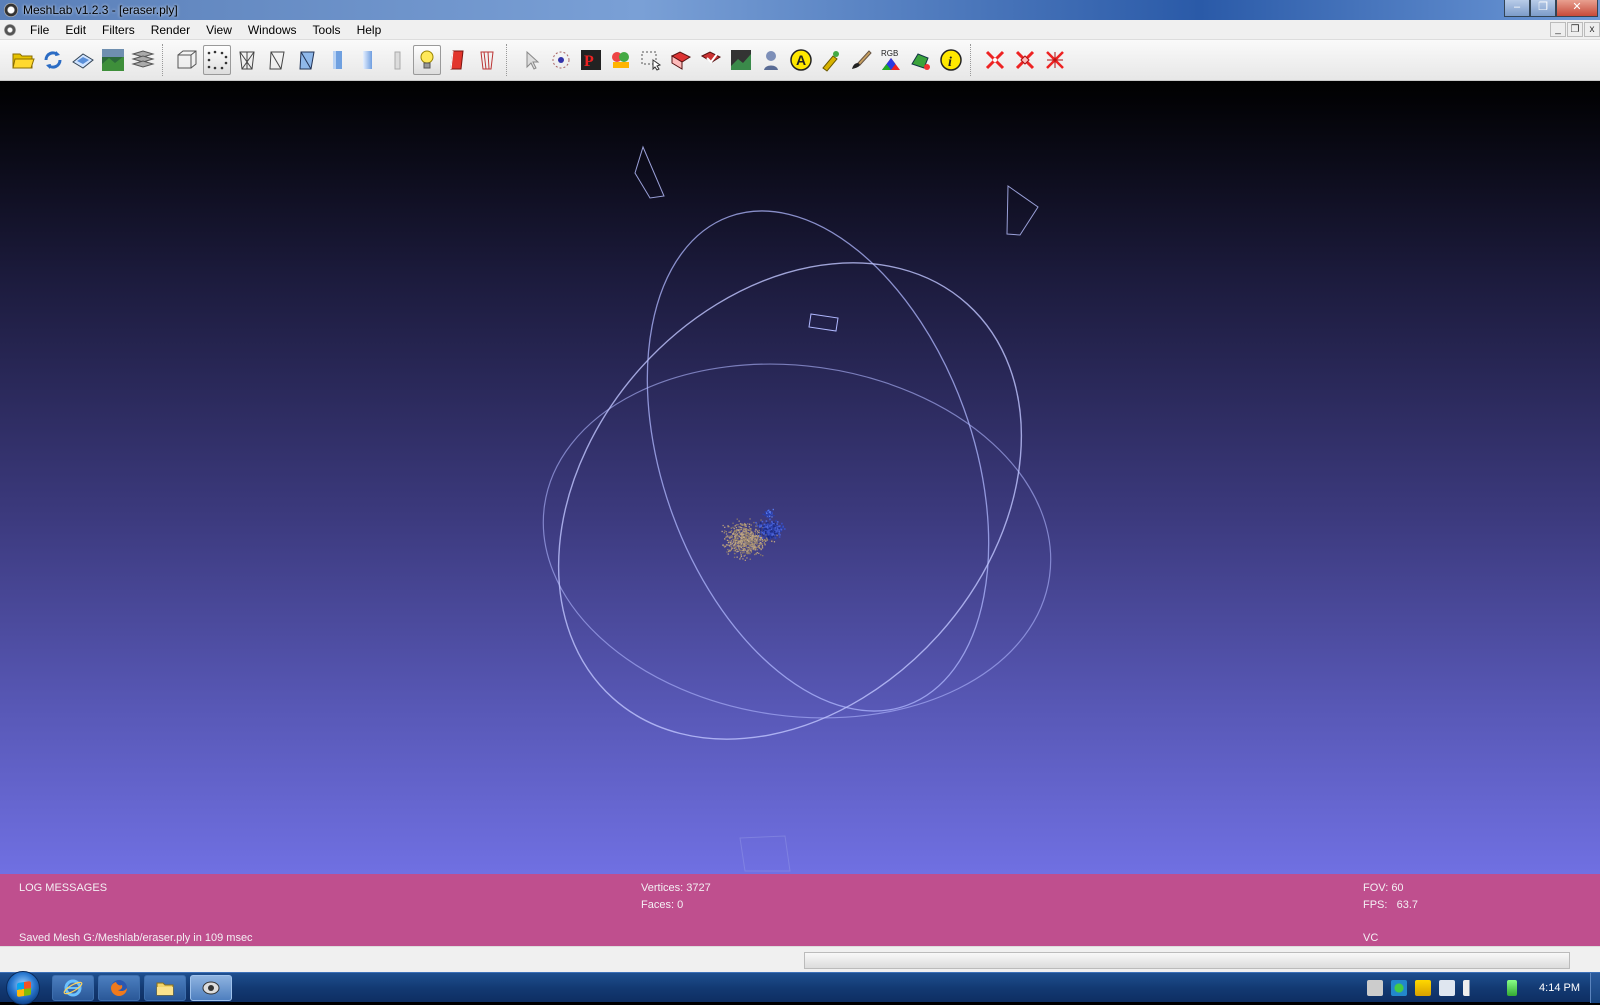 The height and width of the screenshot is (1005, 1600). I want to click on show-desktop-button, so click(1595, 988).